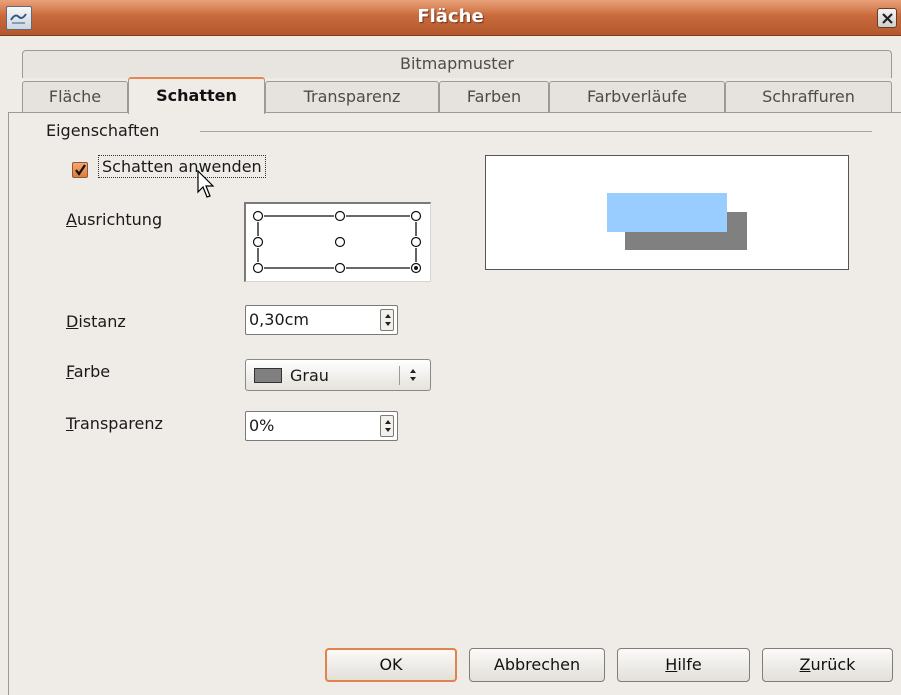  Describe the element at coordinates (416, 216) in the screenshot. I see `align-top-right-radio` at that location.